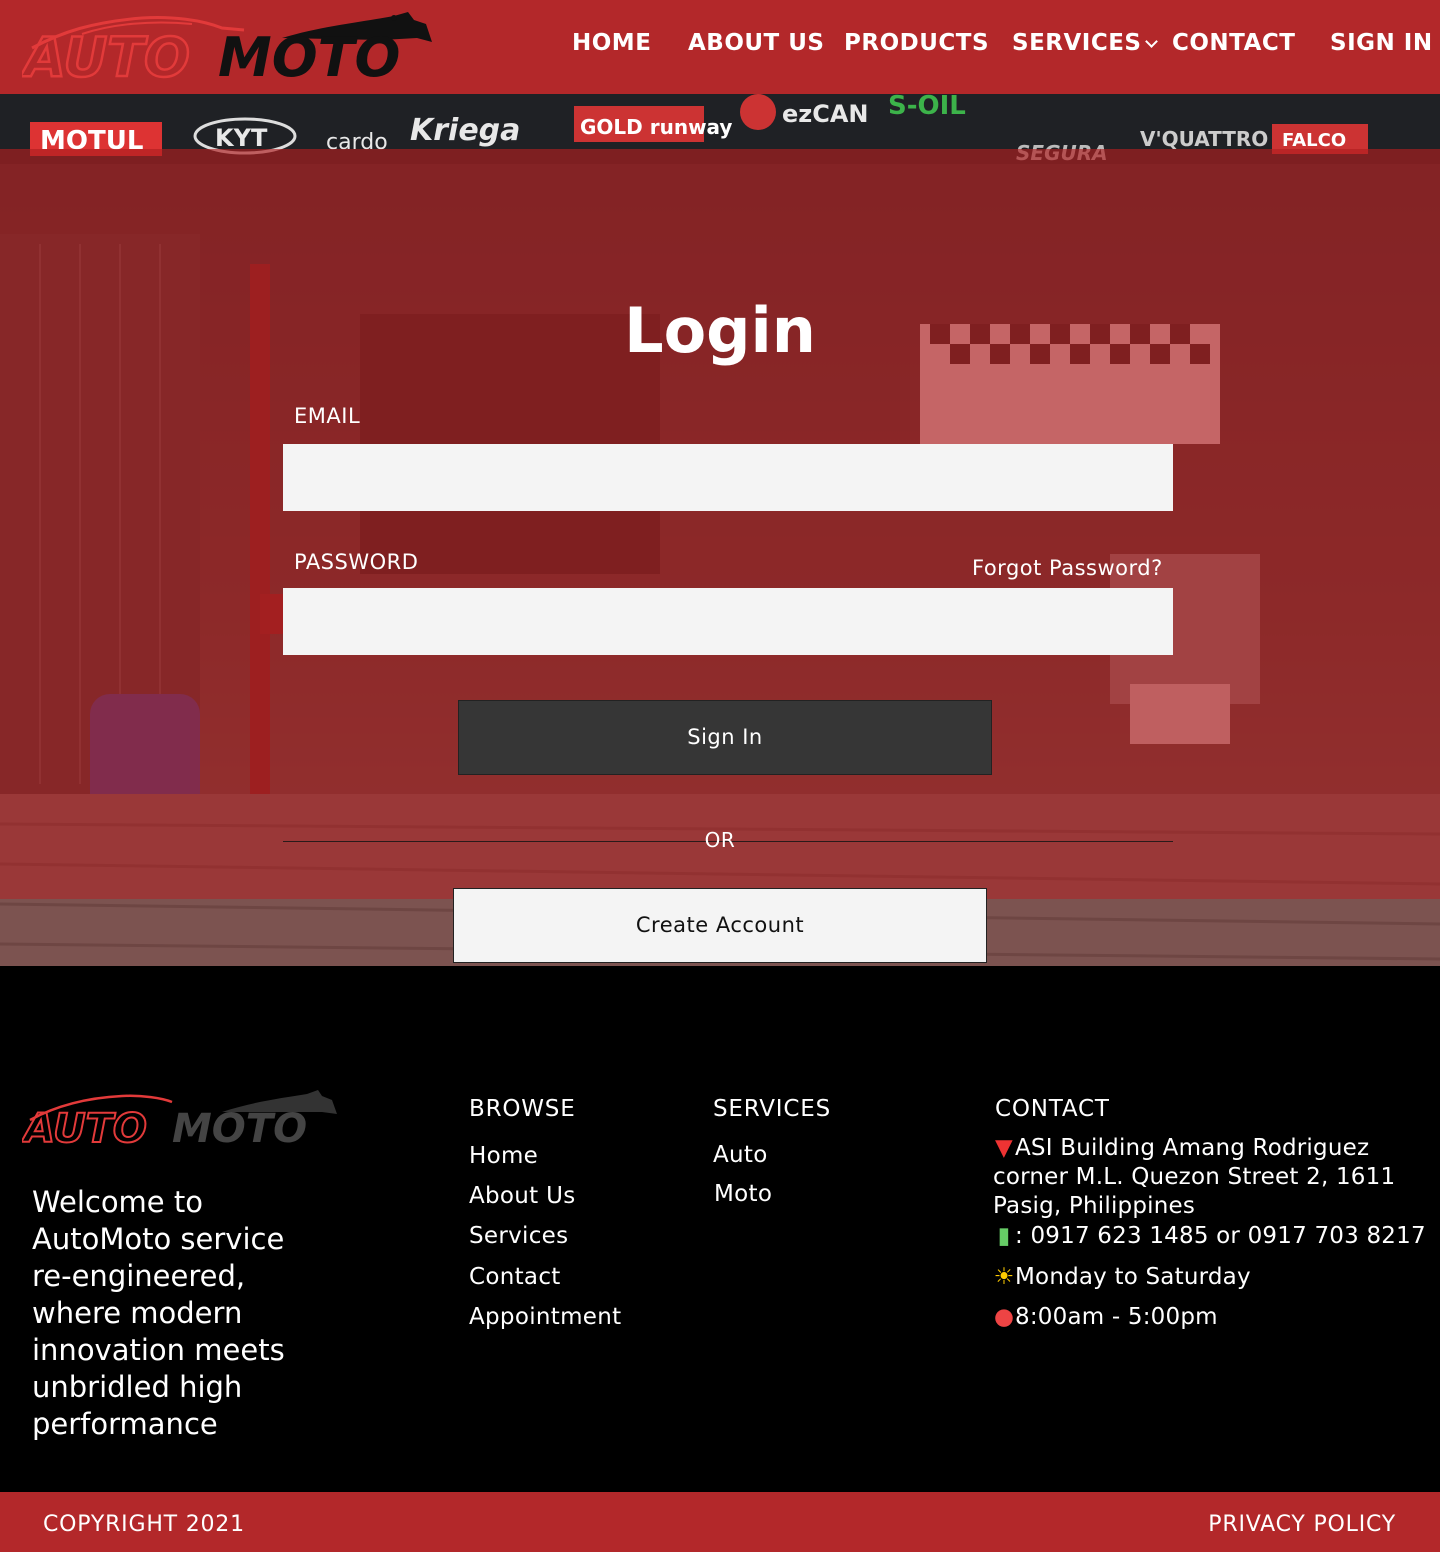 The width and height of the screenshot is (1440, 1552). Describe the element at coordinates (611, 47) in the screenshot. I see `nav-home: HOME` at that location.